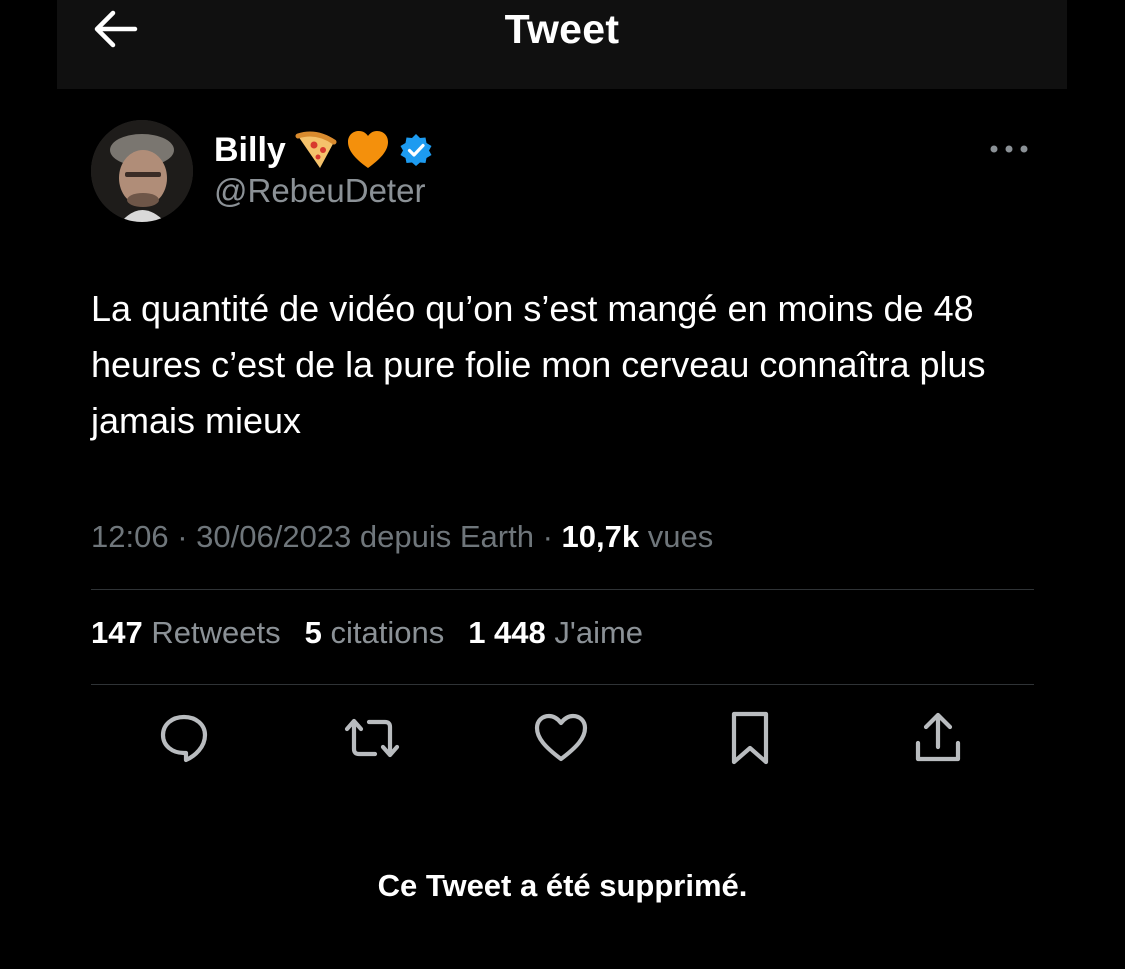  I want to click on retweet-button, so click(372, 740).